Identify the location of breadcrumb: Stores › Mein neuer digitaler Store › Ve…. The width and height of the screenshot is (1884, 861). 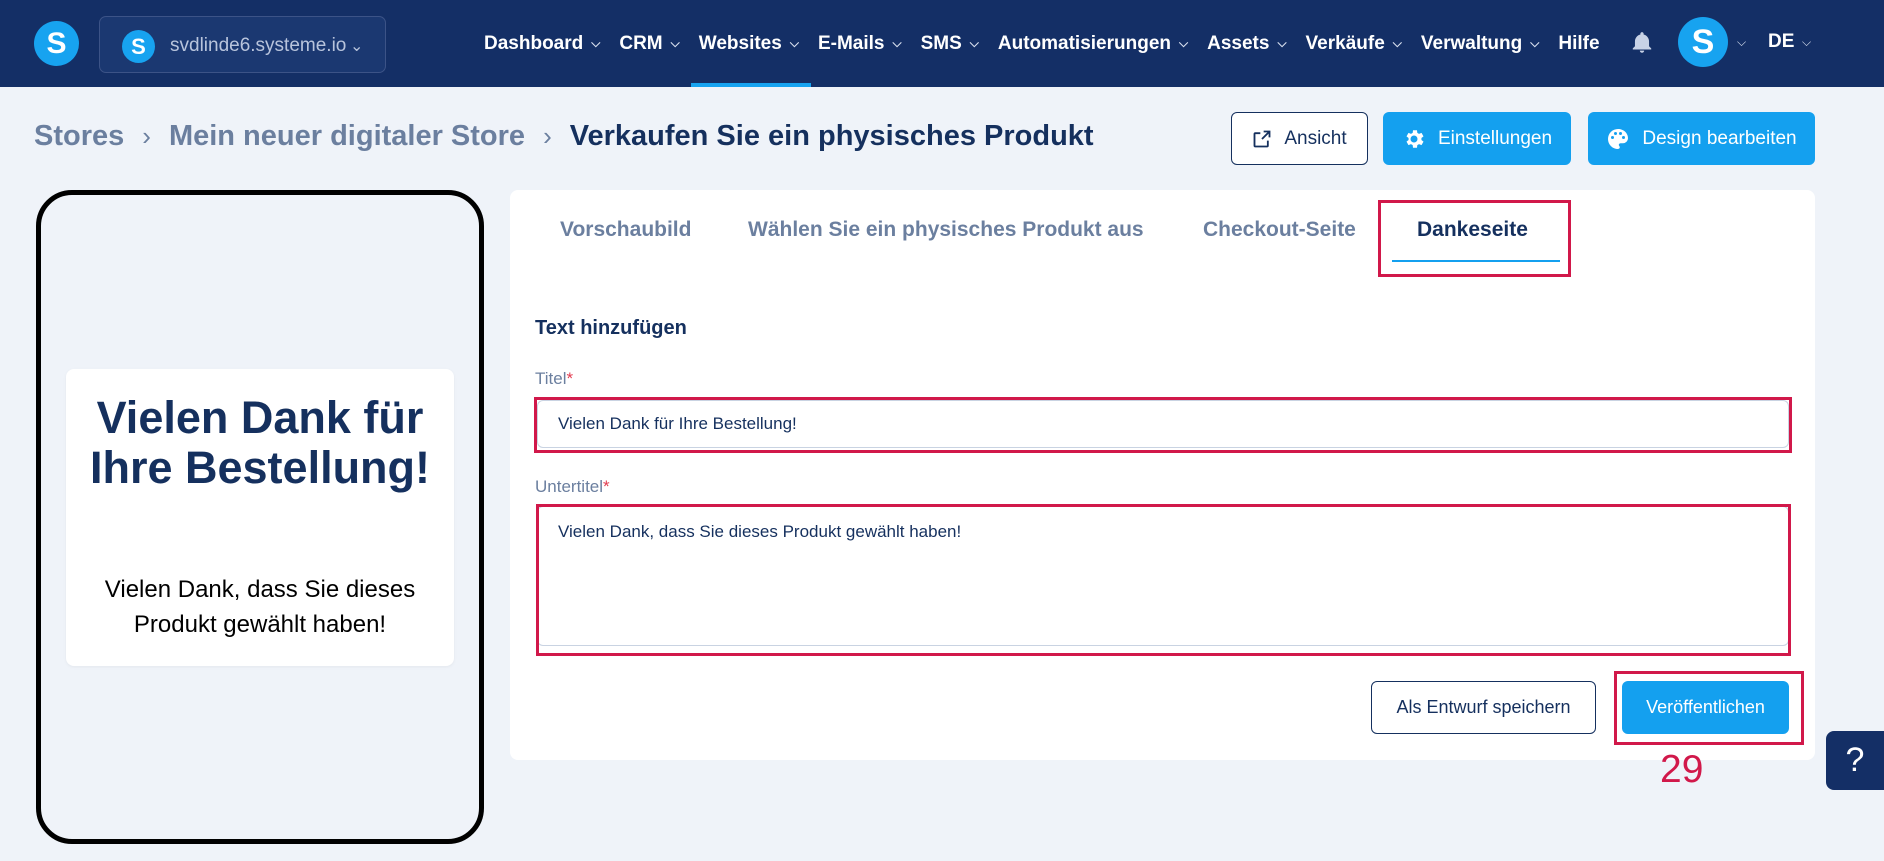
(564, 136).